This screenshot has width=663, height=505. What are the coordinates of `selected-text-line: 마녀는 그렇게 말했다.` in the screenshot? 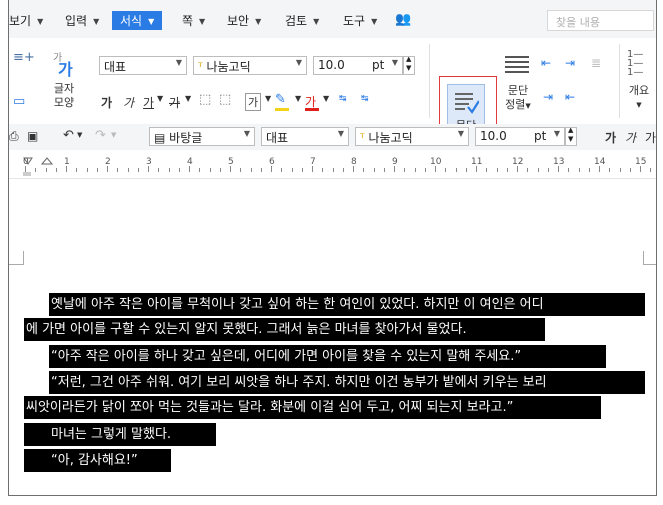 It's located at (120, 434).